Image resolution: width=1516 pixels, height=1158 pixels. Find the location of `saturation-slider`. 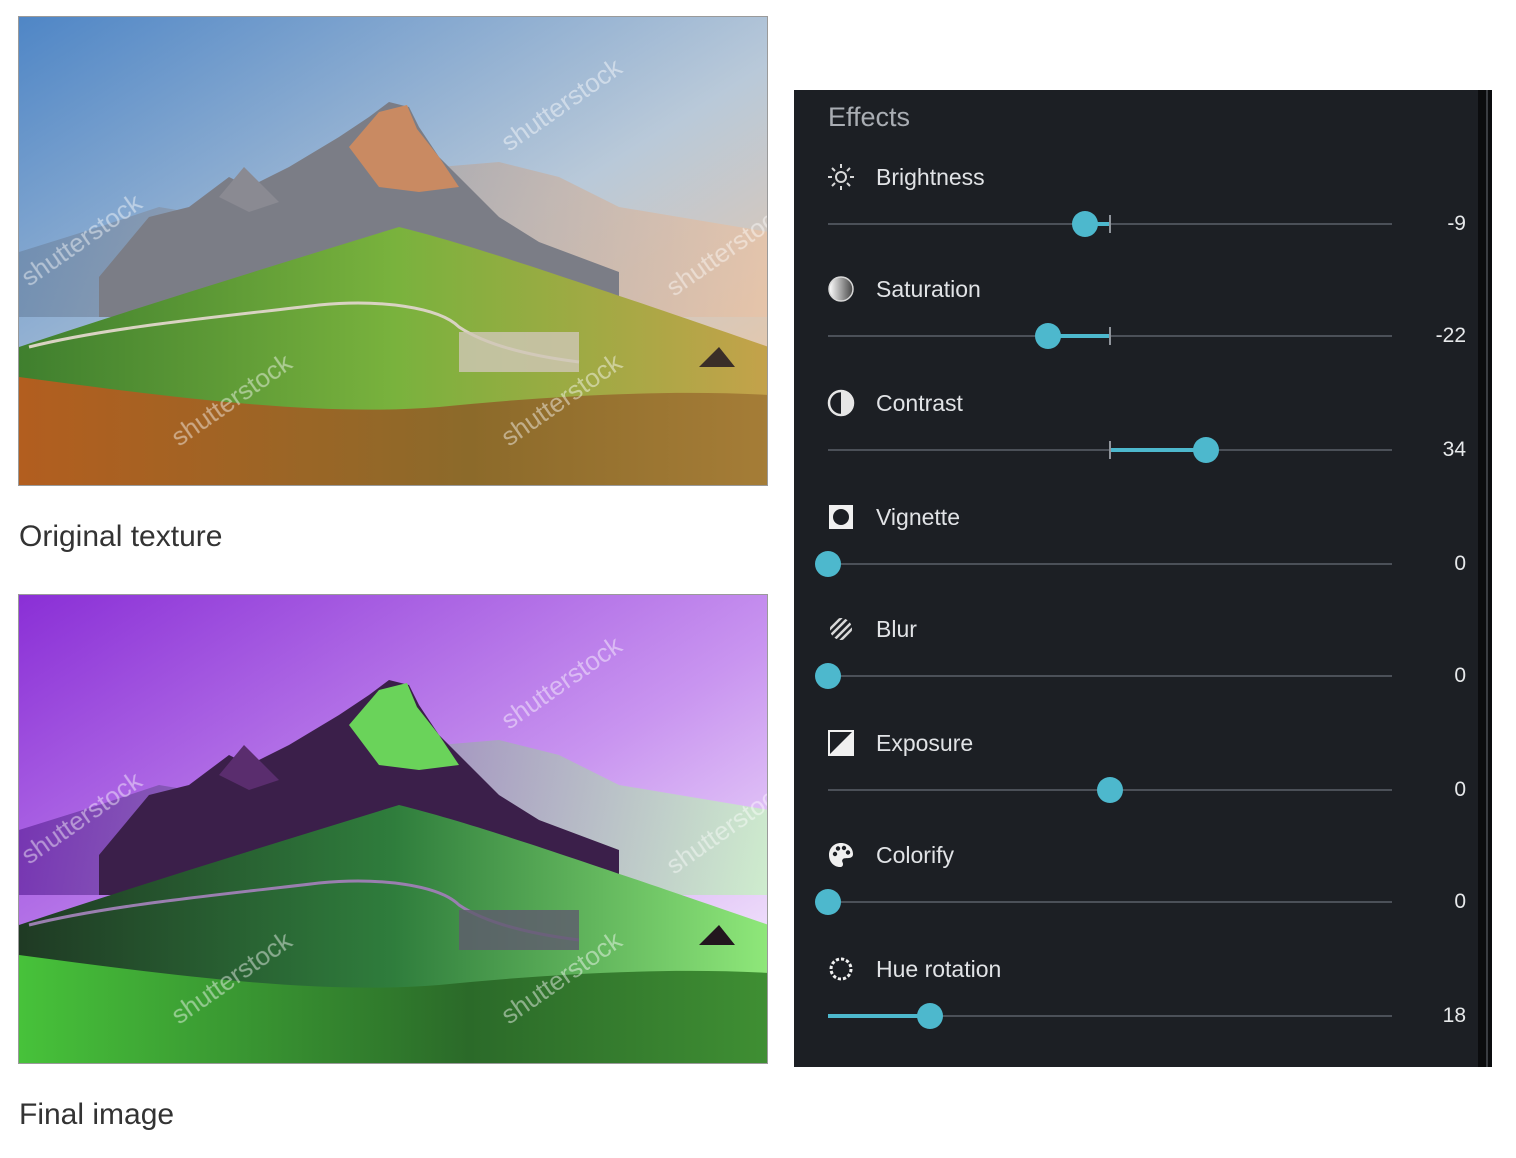

saturation-slider is located at coordinates (1110, 336).